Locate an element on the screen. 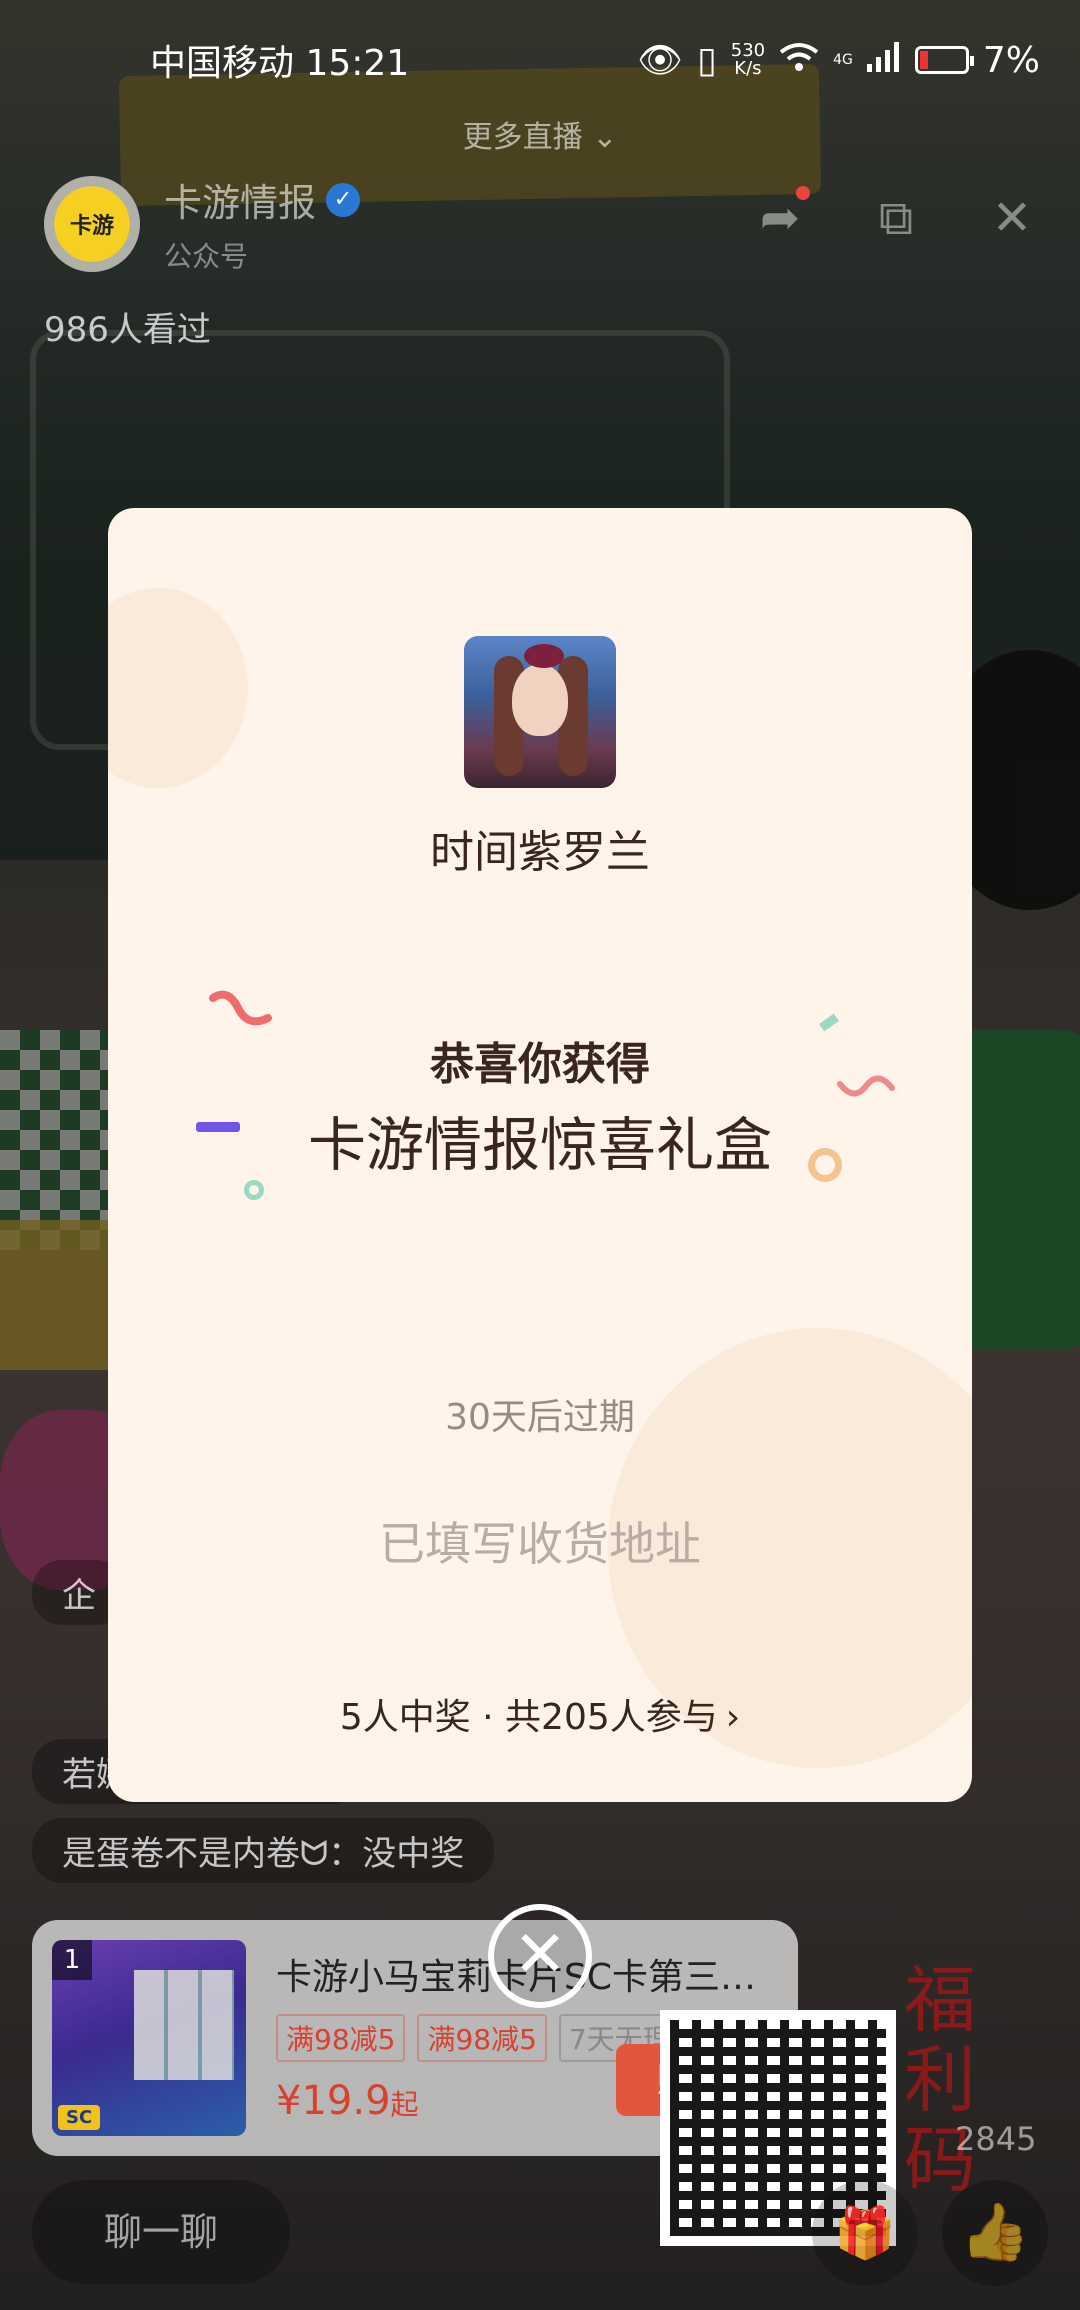  chevron-down-icon: ⌄ is located at coordinates (605, 137).